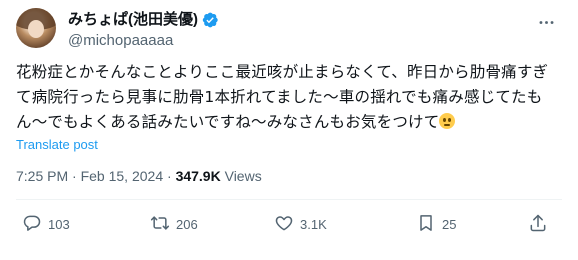 This screenshot has height=260, width=578. Describe the element at coordinates (284, 224) in the screenshot. I see `heart-icon` at that location.